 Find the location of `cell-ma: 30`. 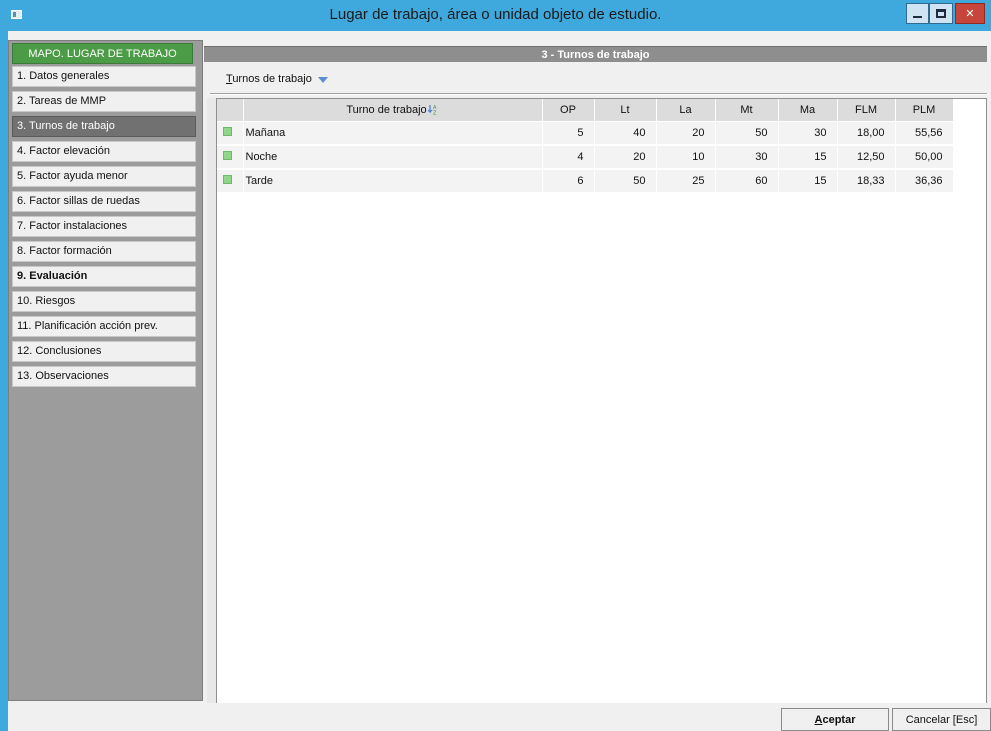

cell-ma: 30 is located at coordinates (808, 133).